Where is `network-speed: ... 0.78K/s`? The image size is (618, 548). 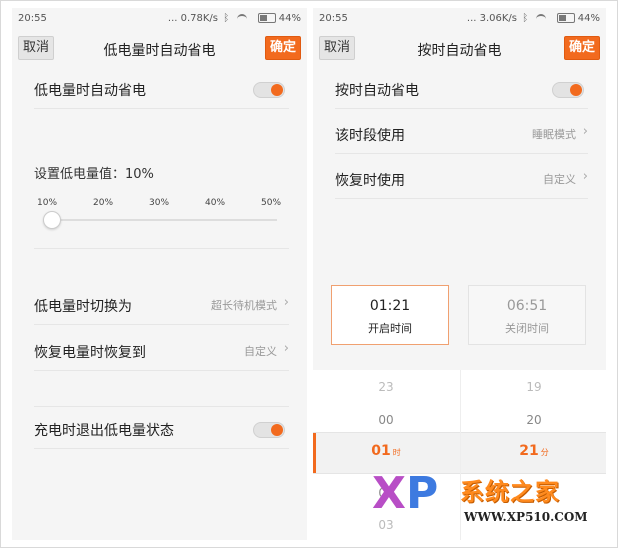
network-speed: ... 0.78K/s is located at coordinates (193, 18).